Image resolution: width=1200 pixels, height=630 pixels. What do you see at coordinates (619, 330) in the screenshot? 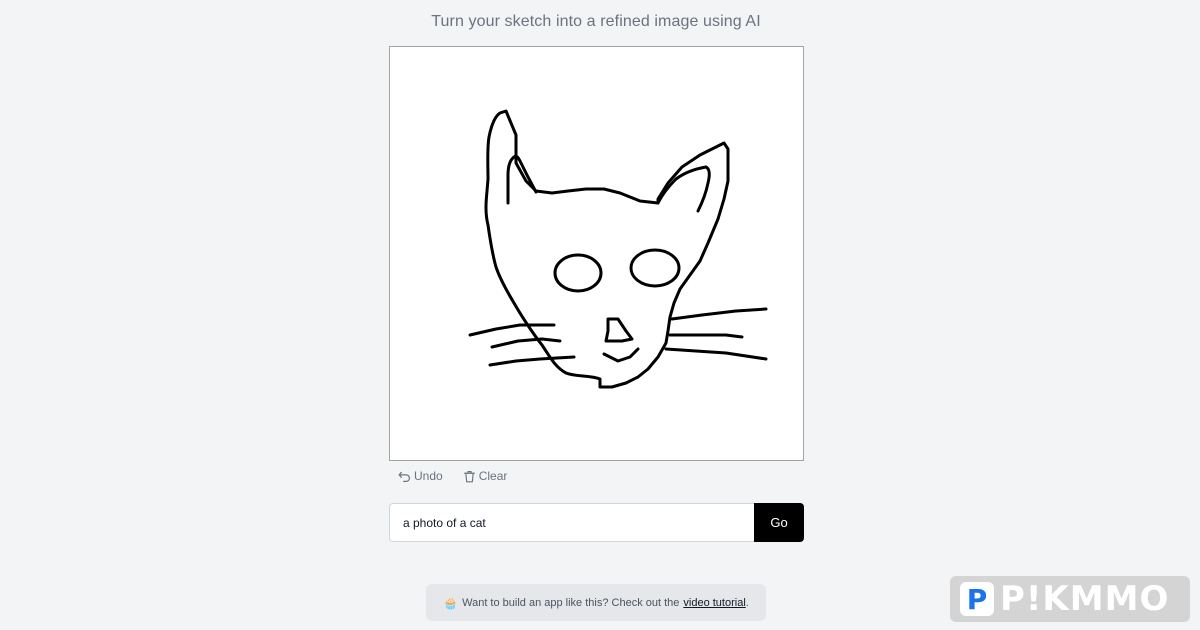
I see `sketch-stroke-nose` at bounding box center [619, 330].